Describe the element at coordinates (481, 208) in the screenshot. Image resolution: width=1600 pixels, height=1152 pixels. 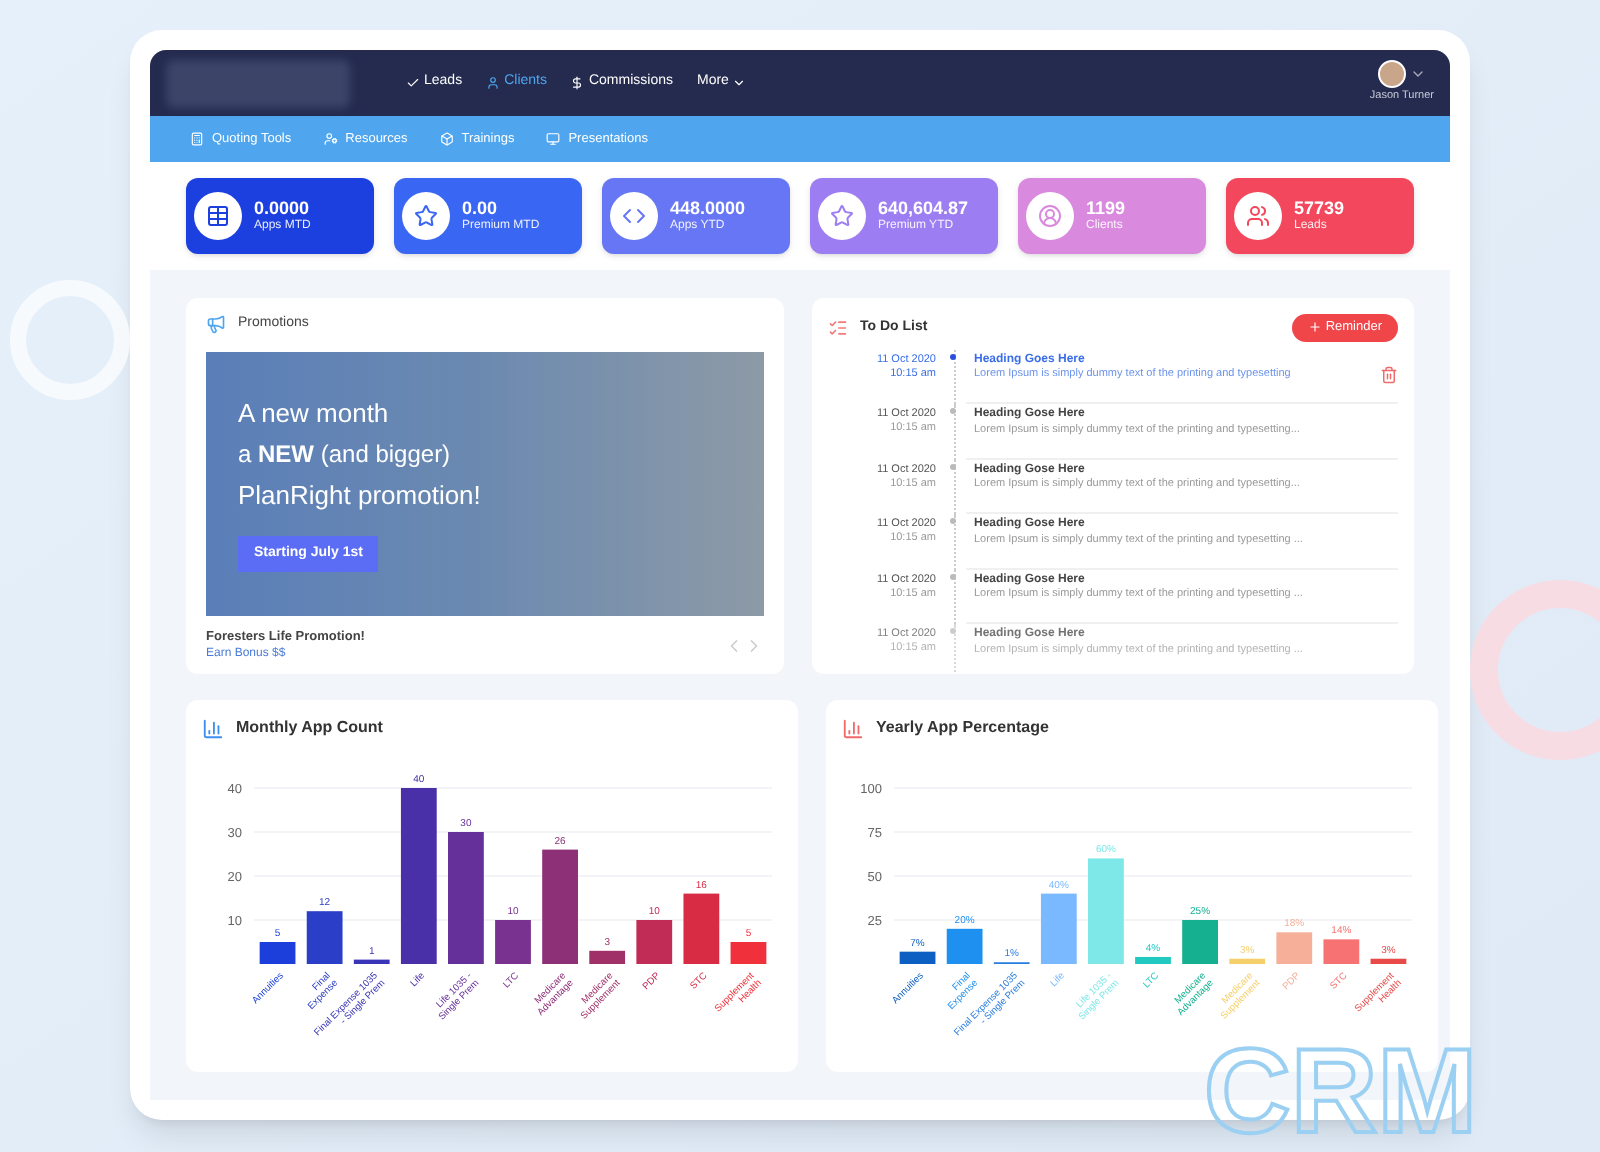
I see `stat-value: 0.00` at that location.